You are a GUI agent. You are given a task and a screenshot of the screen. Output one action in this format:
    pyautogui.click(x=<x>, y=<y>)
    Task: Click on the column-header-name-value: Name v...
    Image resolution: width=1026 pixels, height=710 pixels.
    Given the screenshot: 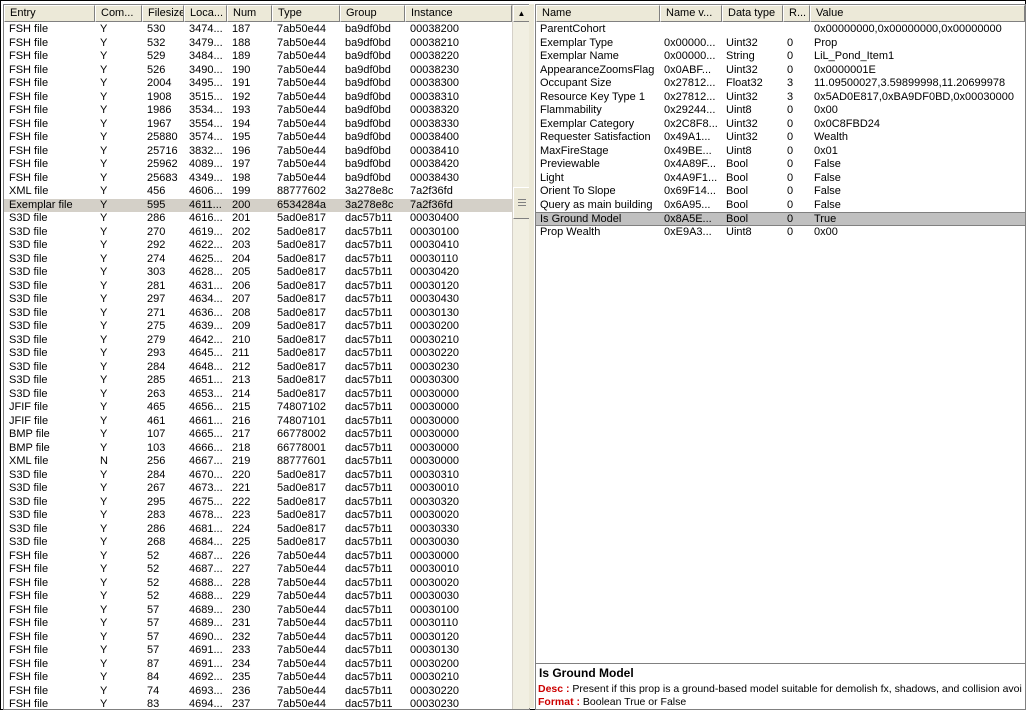 What is the action you would take?
    pyautogui.click(x=691, y=13)
    